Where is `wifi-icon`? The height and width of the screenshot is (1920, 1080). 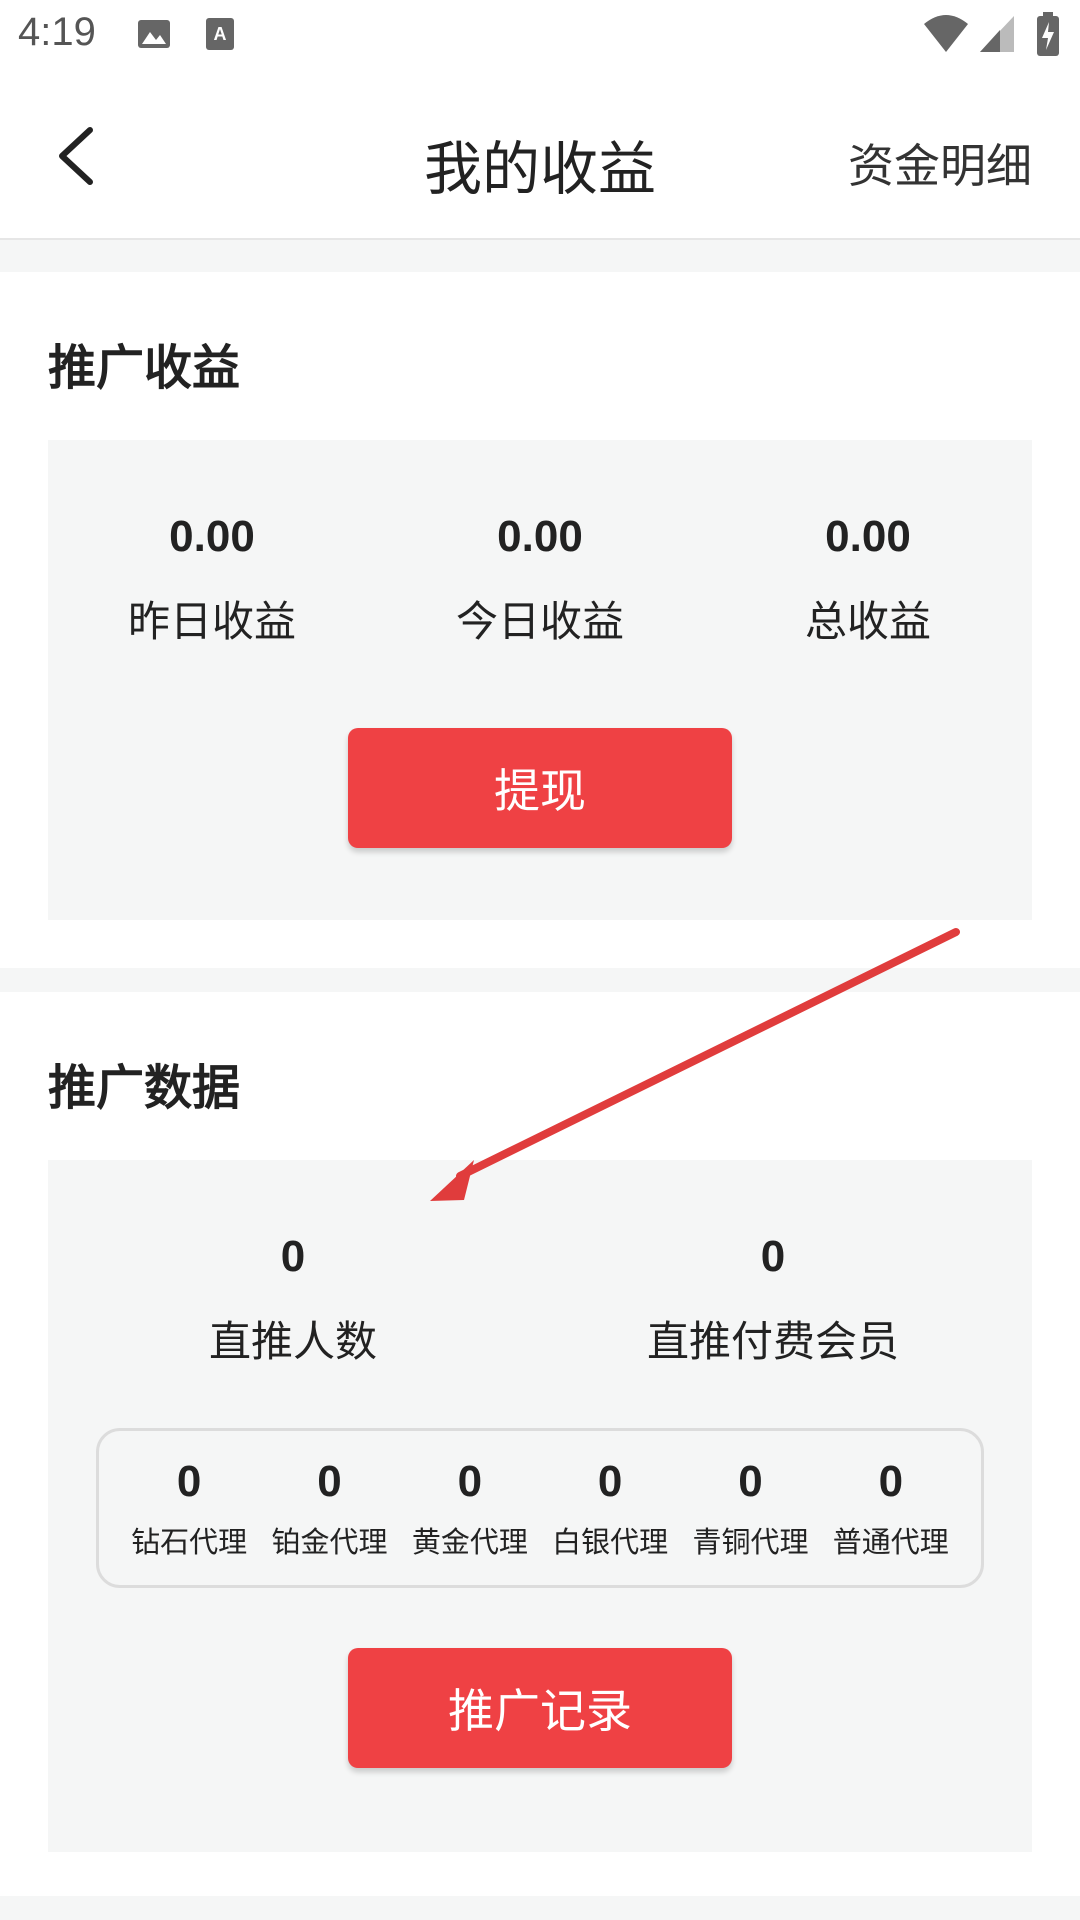 wifi-icon is located at coordinates (946, 33).